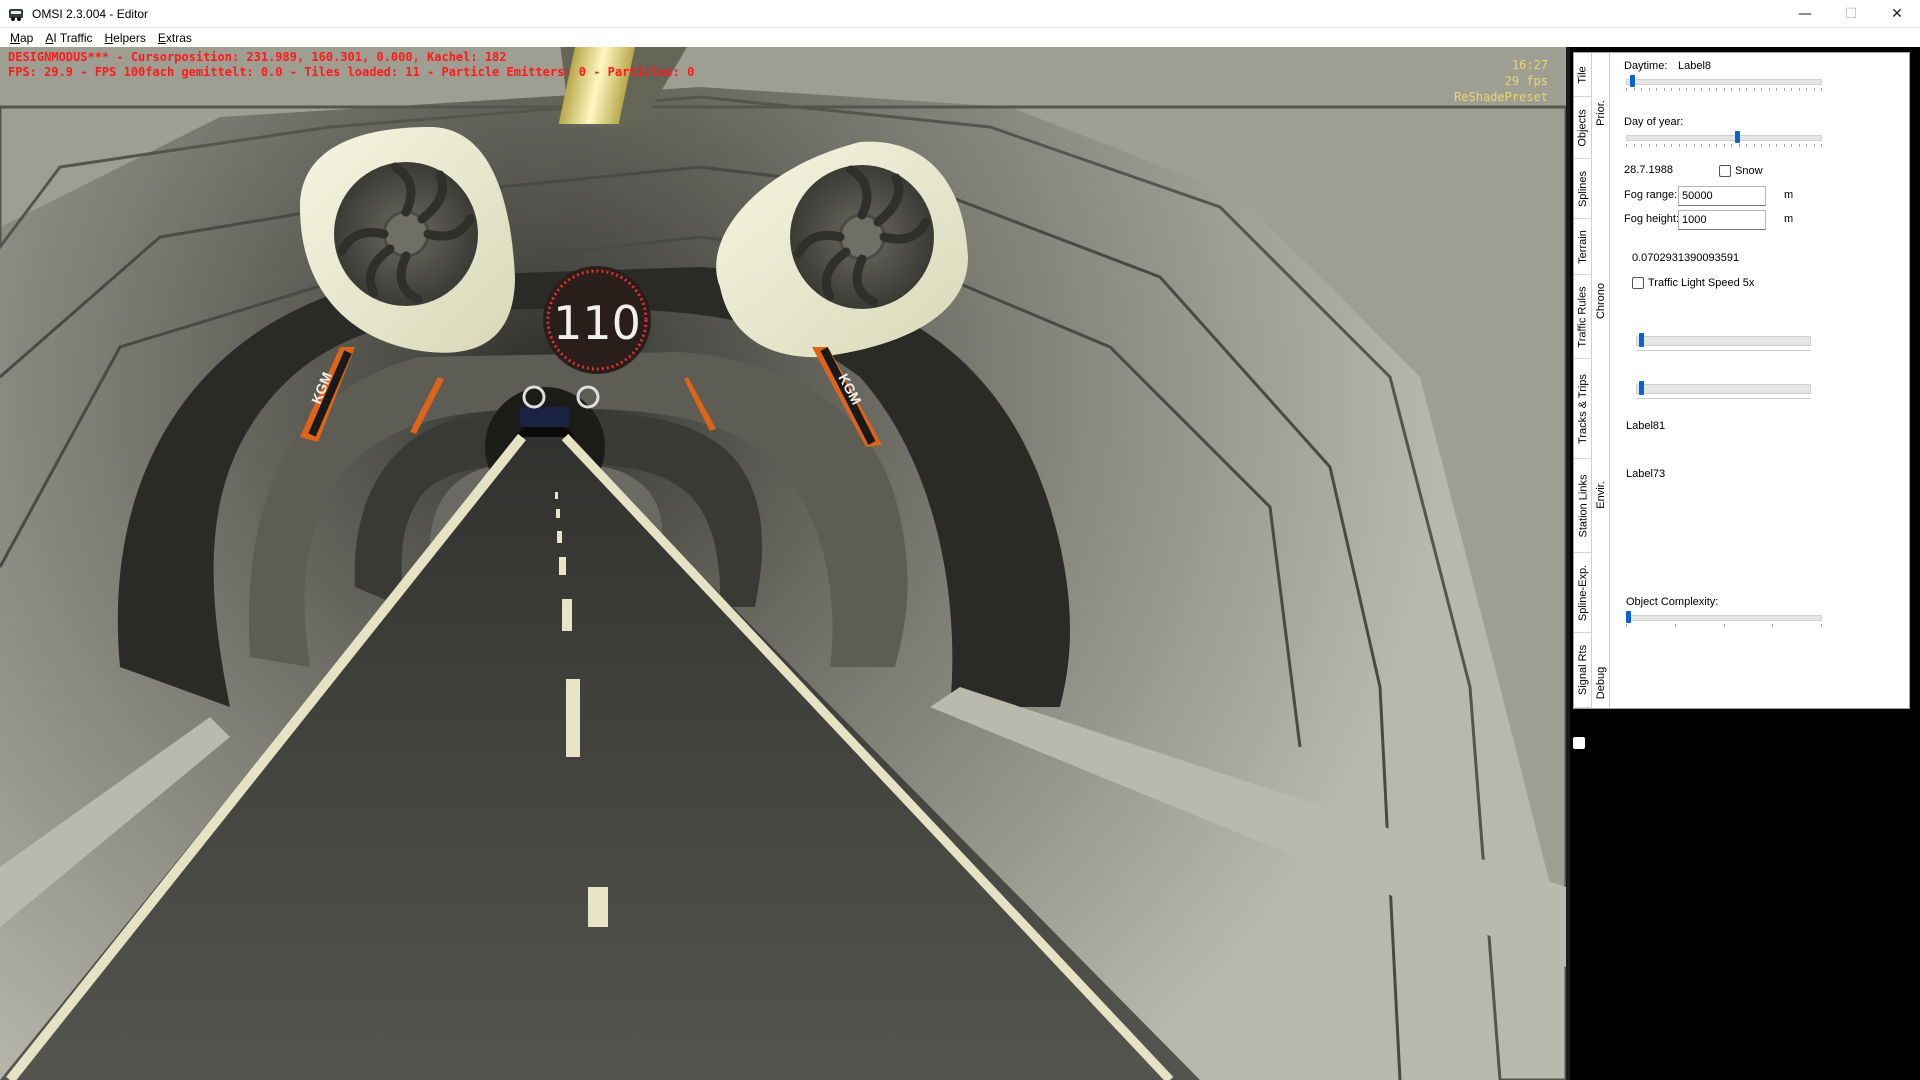 The width and height of the screenshot is (1920, 1080). Describe the element at coordinates (960, 14) in the screenshot. I see `title-bar: OMSI 2.3.004 - Editor — ☐ ✕` at that location.